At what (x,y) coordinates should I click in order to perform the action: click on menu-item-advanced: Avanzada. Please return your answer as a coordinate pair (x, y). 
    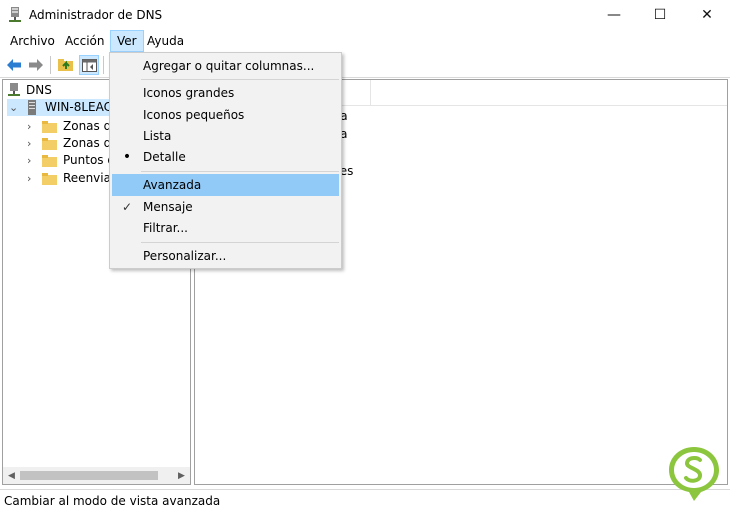
    Looking at the image, I should click on (225, 185).